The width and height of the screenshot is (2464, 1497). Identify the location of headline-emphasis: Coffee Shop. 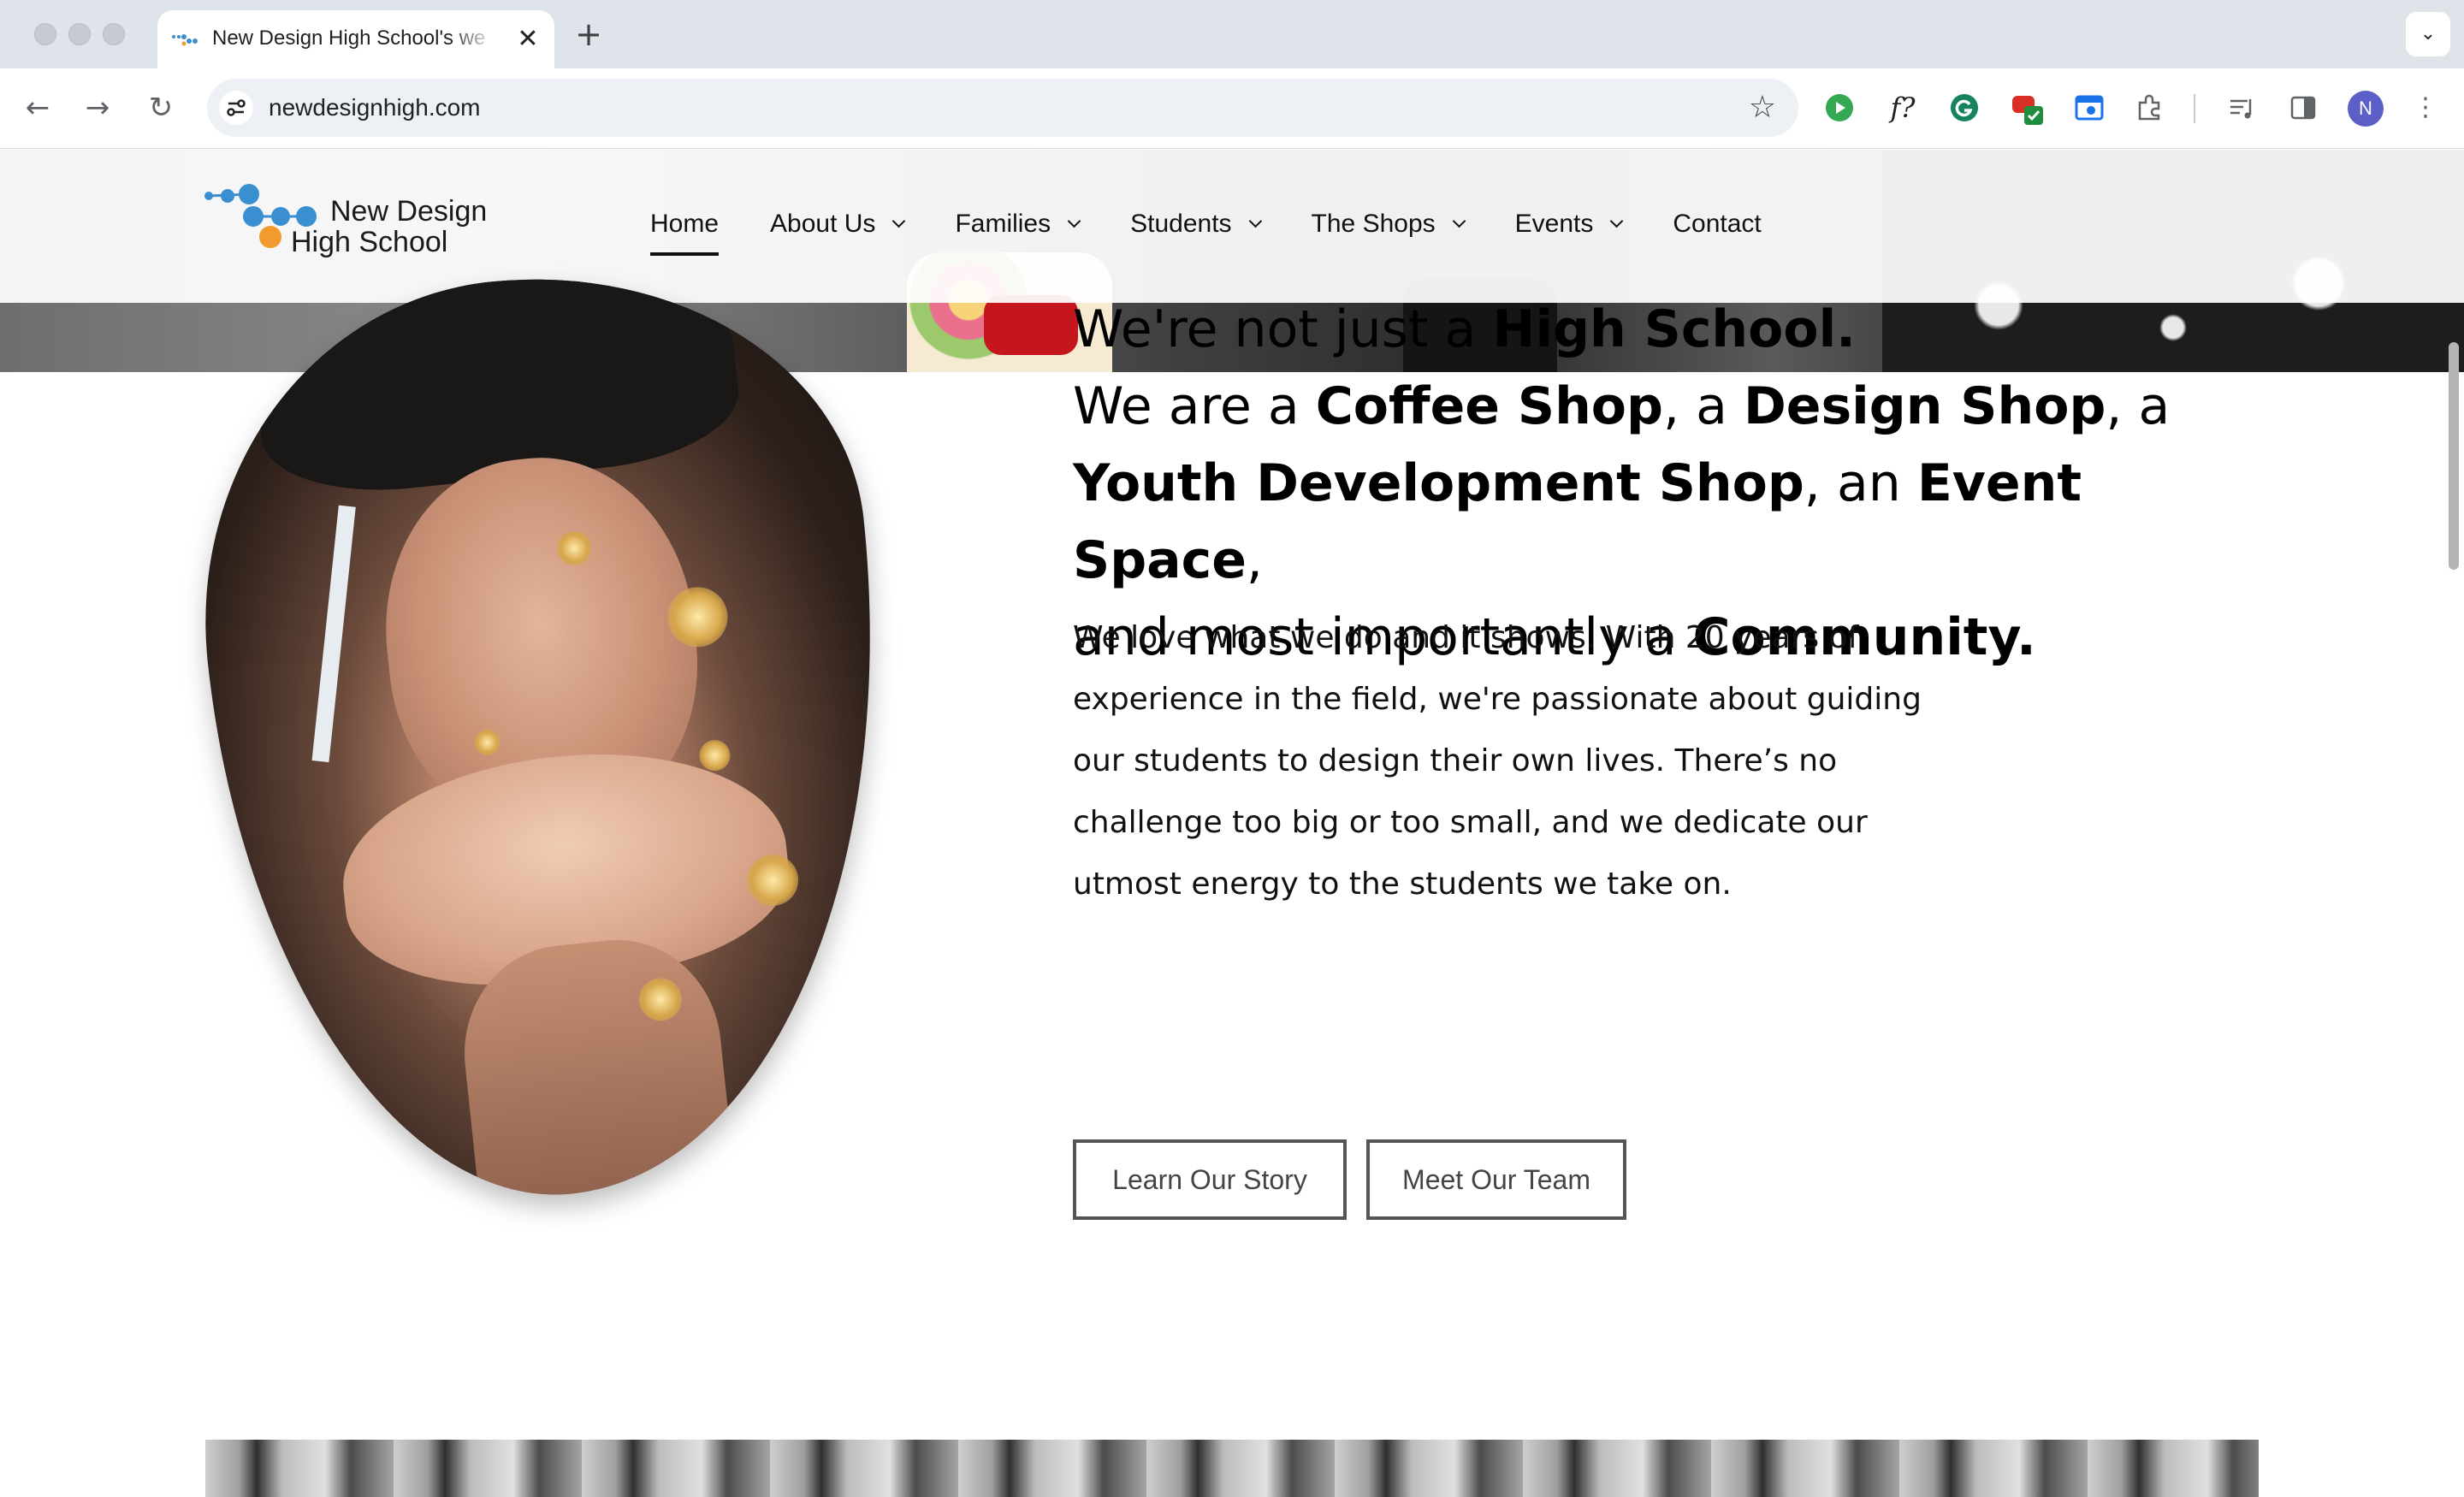
(1489, 406).